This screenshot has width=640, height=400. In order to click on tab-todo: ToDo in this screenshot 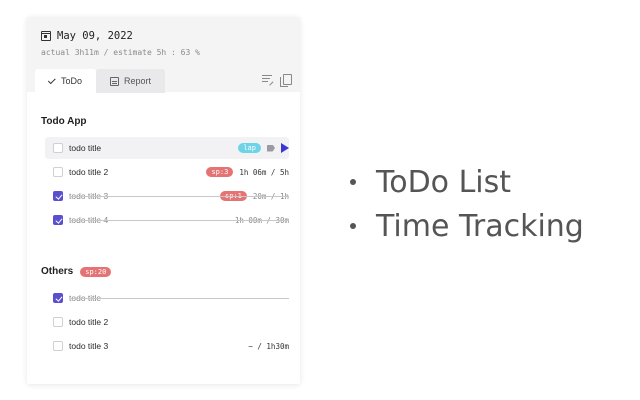, I will do `click(66, 81)`.